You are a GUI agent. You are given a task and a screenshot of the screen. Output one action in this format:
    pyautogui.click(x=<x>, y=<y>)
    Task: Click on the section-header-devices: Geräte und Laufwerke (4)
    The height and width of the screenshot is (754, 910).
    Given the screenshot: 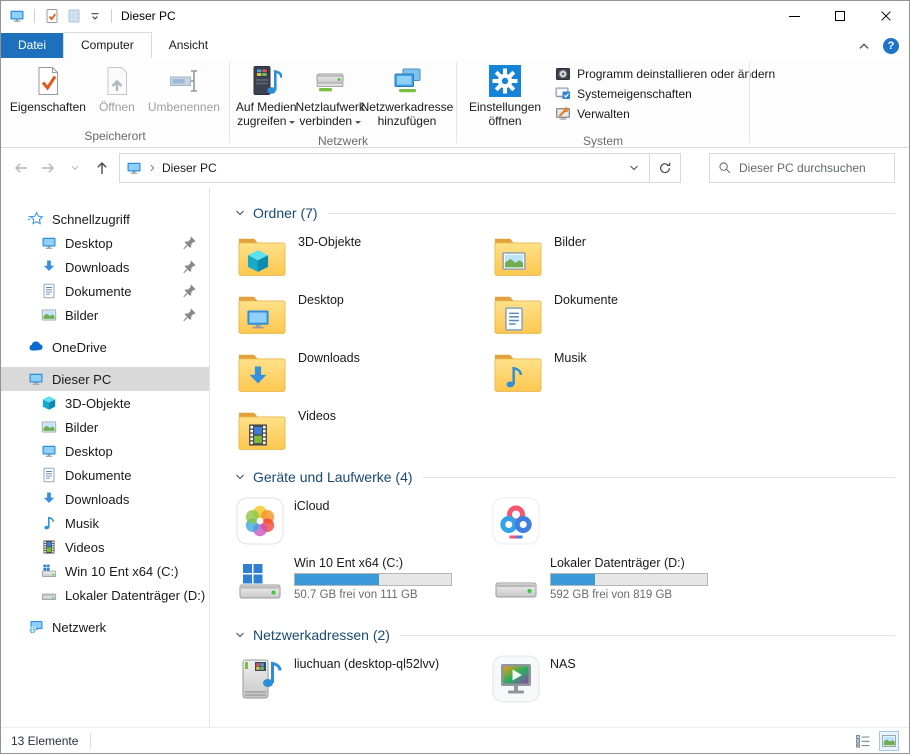 What is the action you would take?
    pyautogui.click(x=564, y=477)
    